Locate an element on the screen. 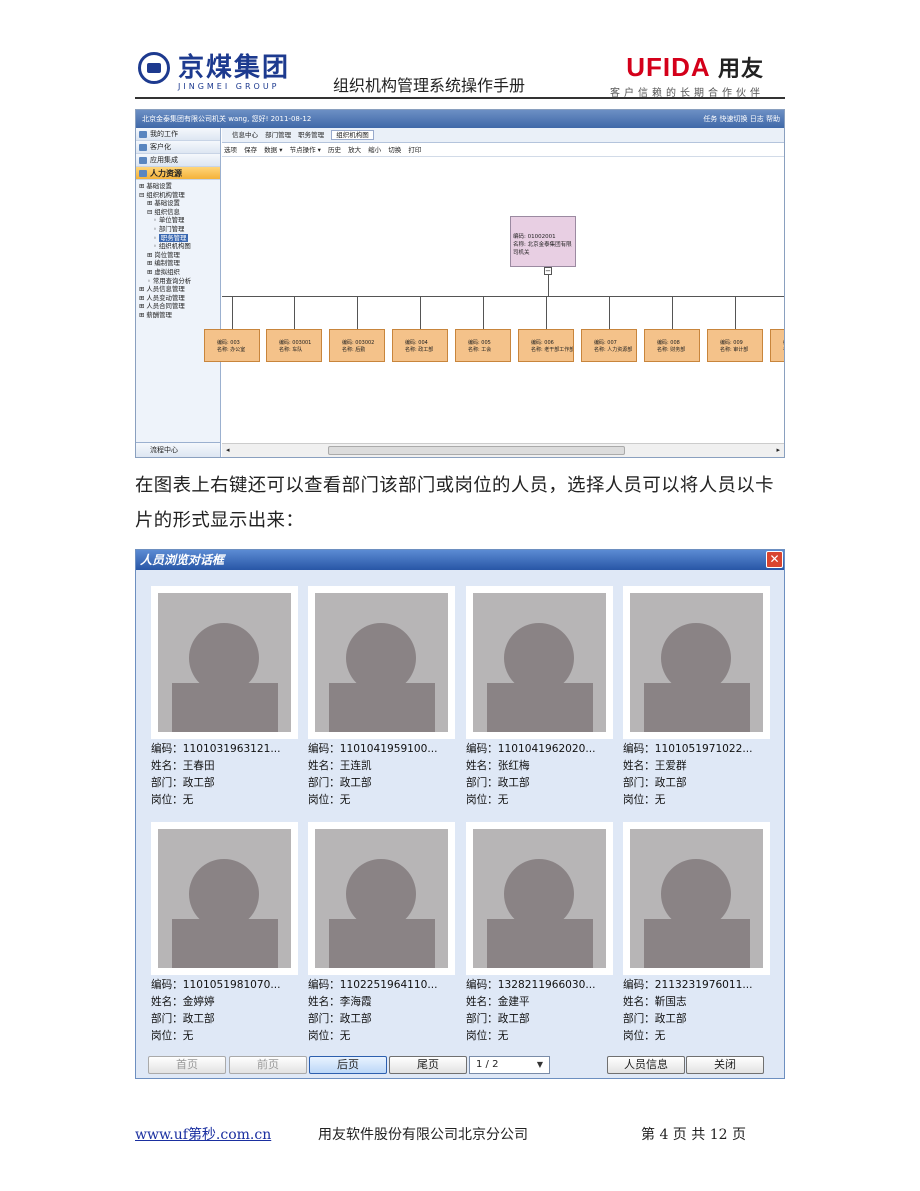 Image resolution: width=920 pixels, height=1191 pixels. person-card: 编码：1101041959100... 姓名：王连凯 部门：政工部 岗位：无 is located at coordinates (382, 697).